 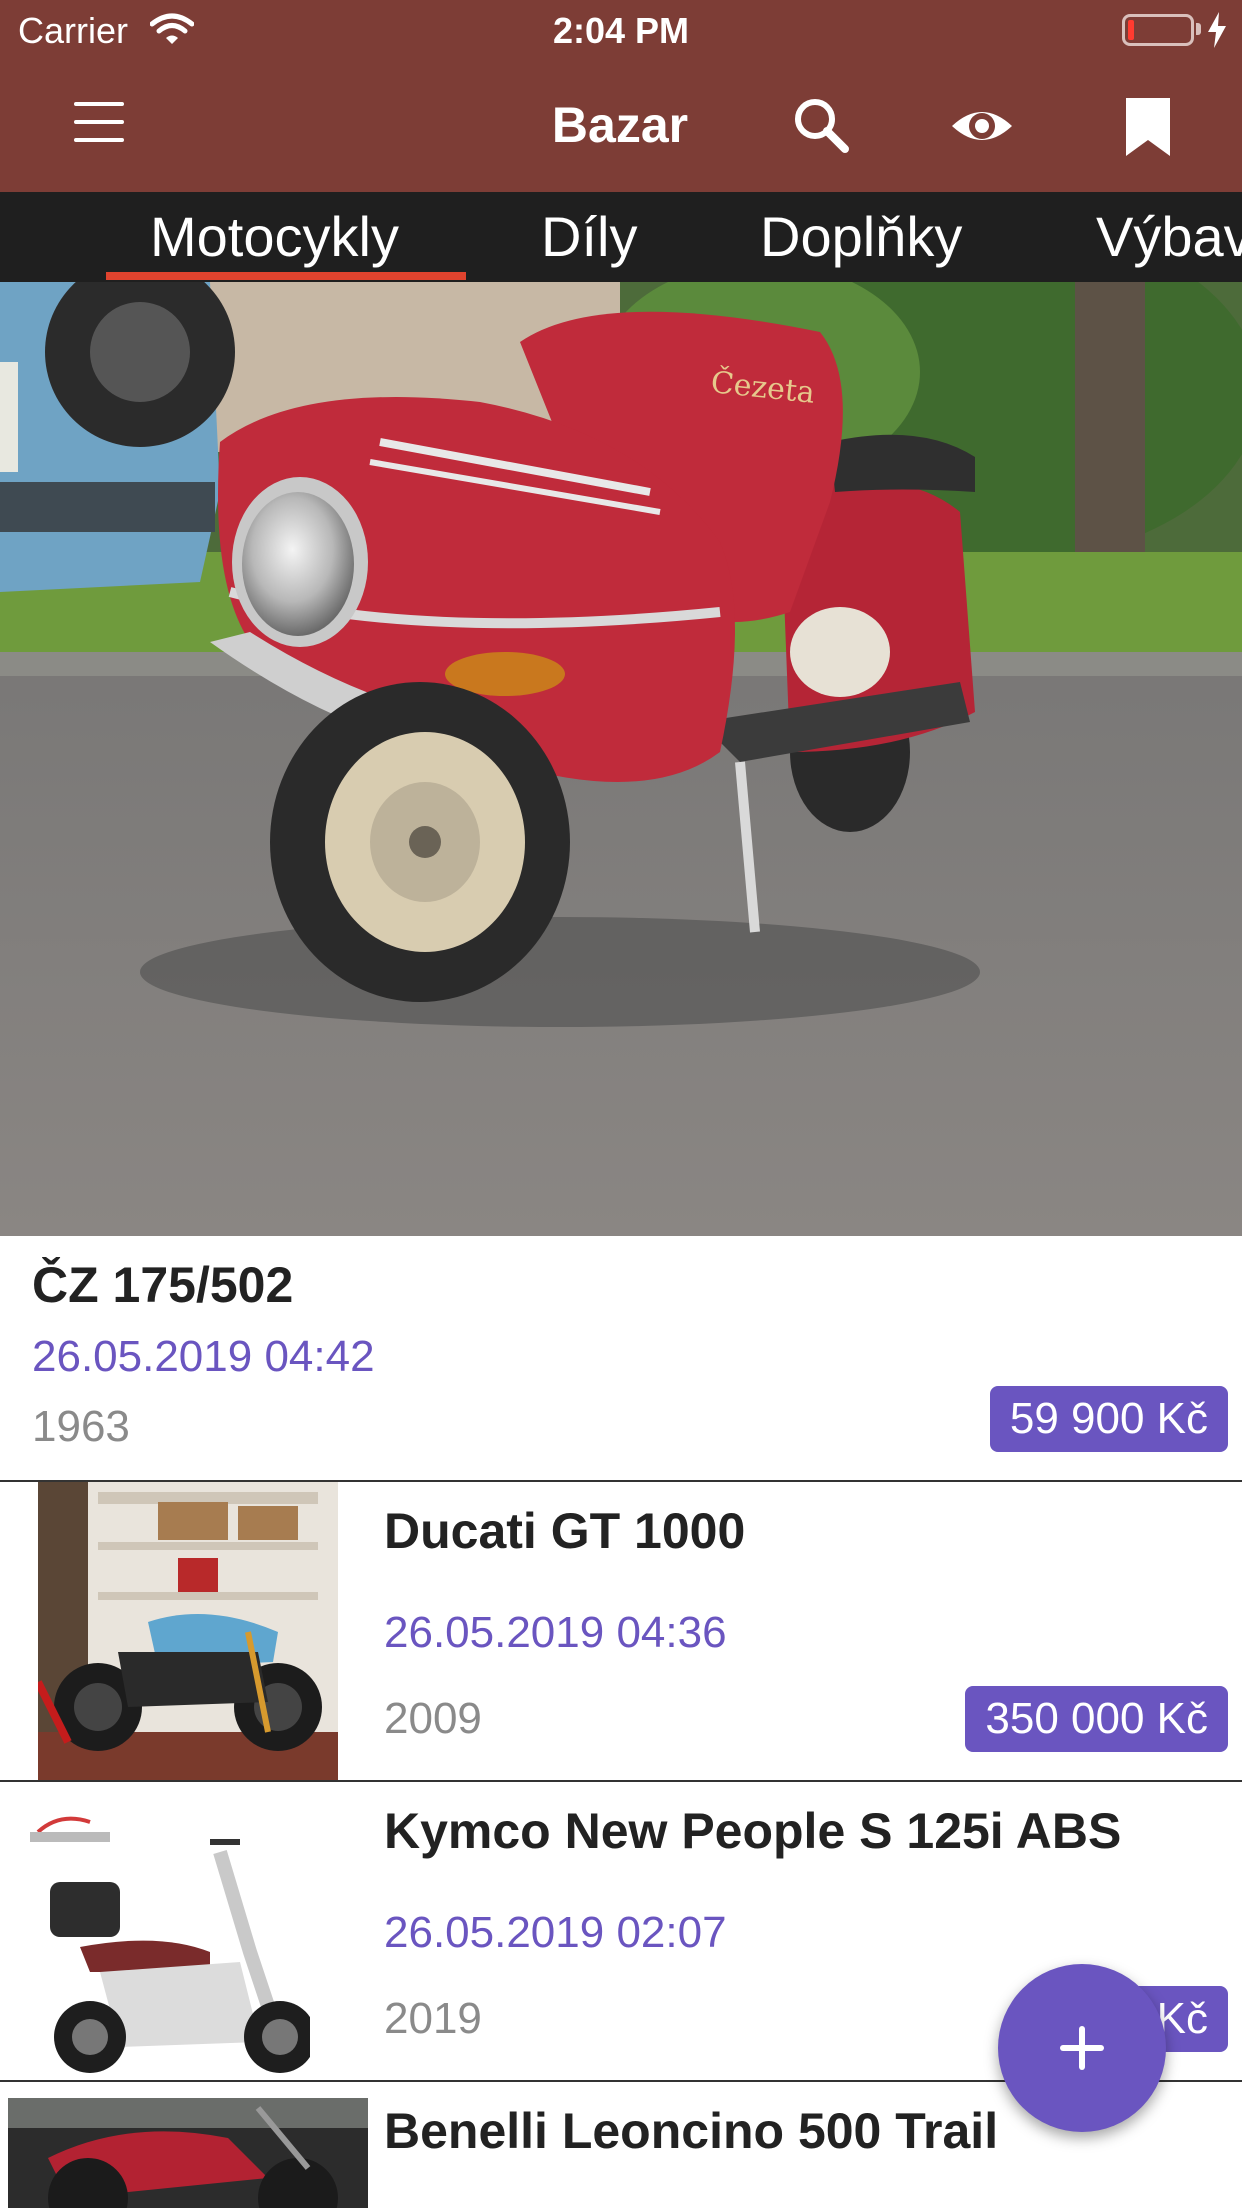 I want to click on tab-motocykly: Motocykly, so click(x=274, y=236).